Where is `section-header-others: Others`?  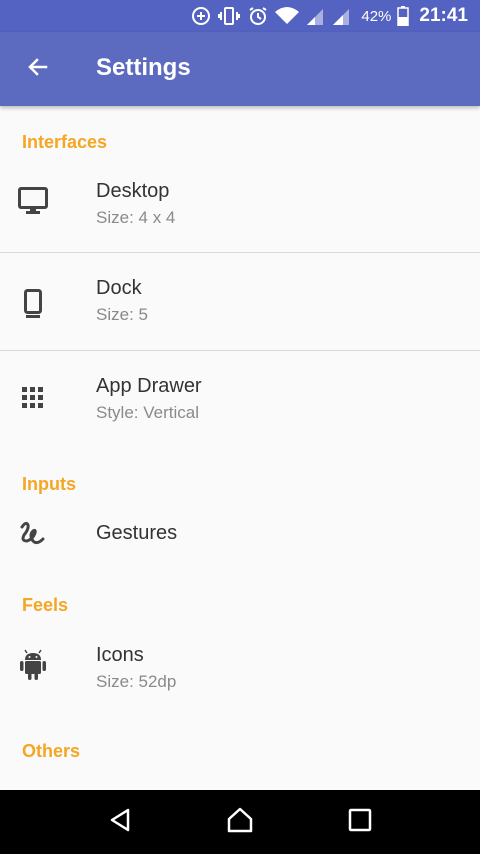
section-header-others: Others is located at coordinates (51, 751).